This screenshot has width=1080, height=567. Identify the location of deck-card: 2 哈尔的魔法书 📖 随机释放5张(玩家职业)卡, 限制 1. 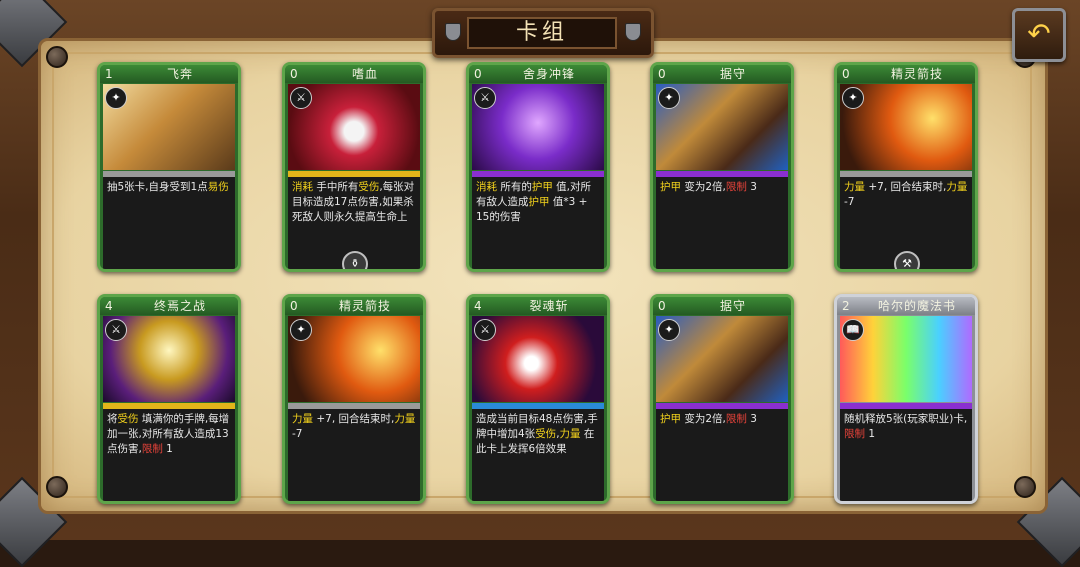
(906, 399).